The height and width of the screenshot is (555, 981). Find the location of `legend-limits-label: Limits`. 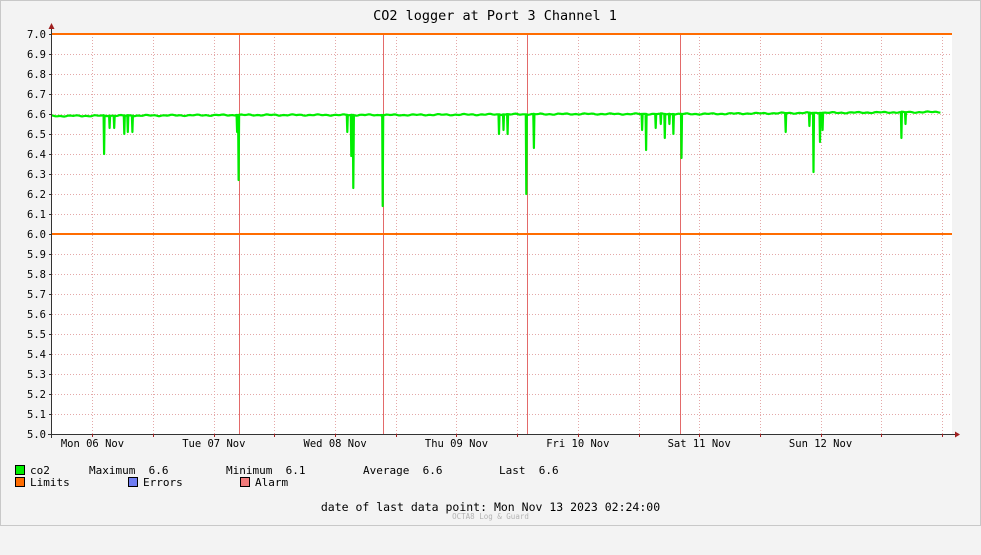

legend-limits-label: Limits is located at coordinates (50, 482).